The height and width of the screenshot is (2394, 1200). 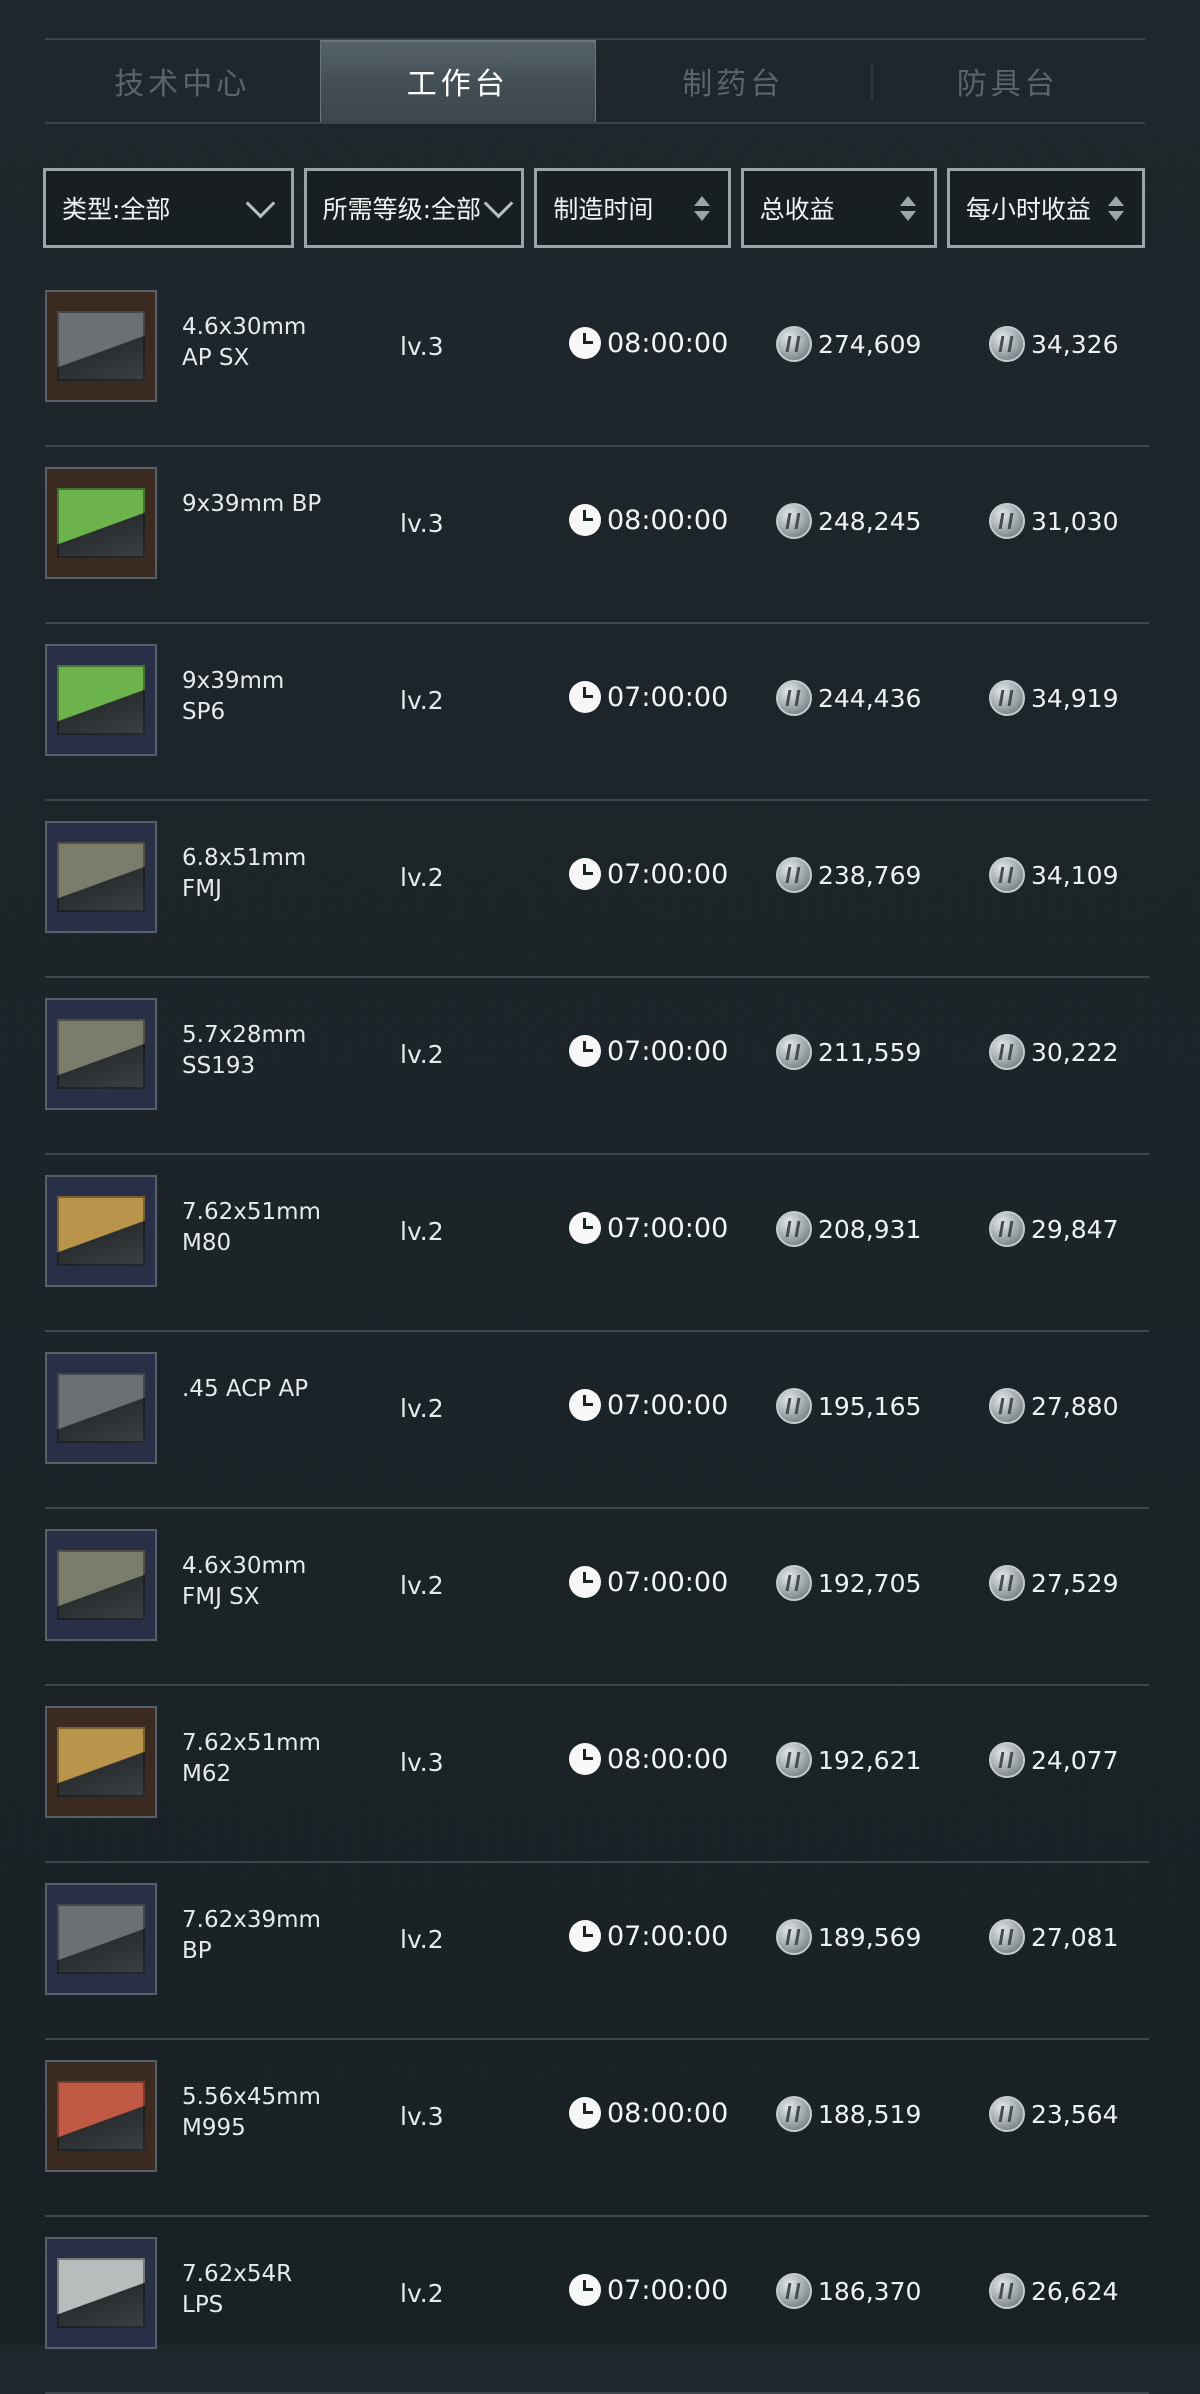 I want to click on tab-pharmacy: 制药台, so click(x=733, y=81).